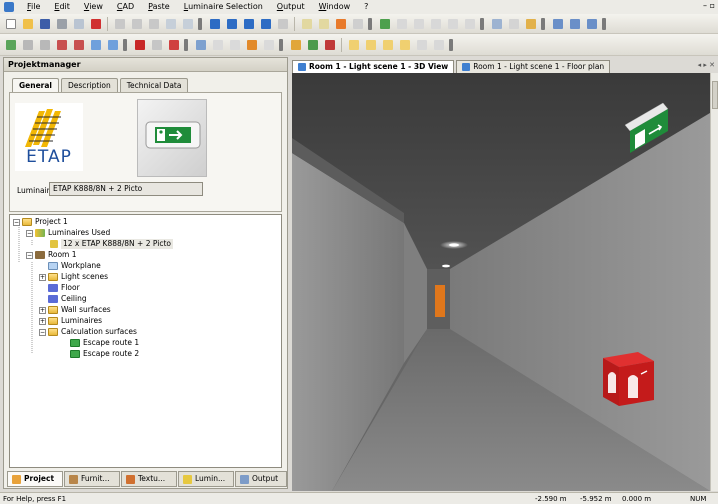 The width and height of the screenshot is (718, 504). Describe the element at coordinates (67, 299) in the screenshot. I see `tree-item-ceiling: Ceiling` at that location.